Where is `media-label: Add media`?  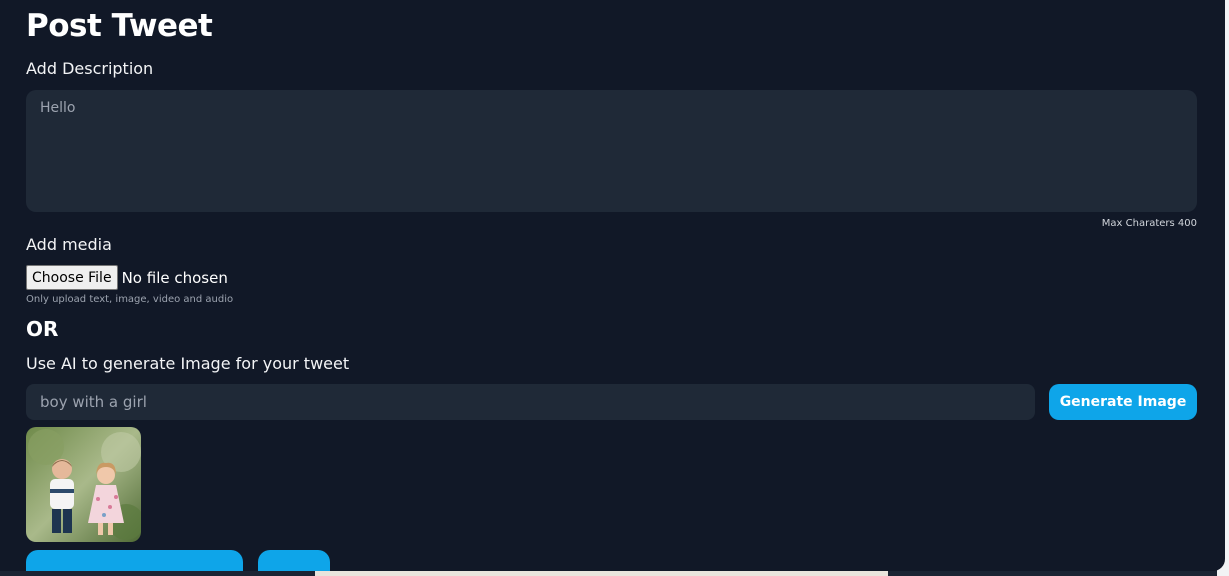
media-label: Add media is located at coordinates (69, 244).